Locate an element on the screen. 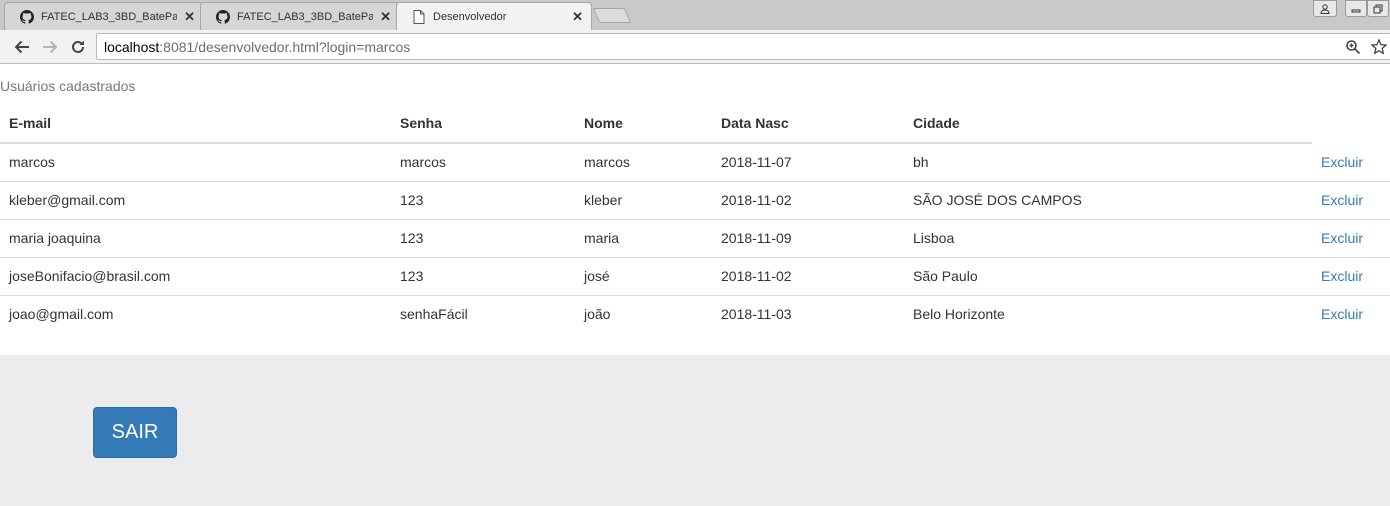 The width and height of the screenshot is (1390, 506). tab-title: Desenvolvedor is located at coordinates (470, 17).